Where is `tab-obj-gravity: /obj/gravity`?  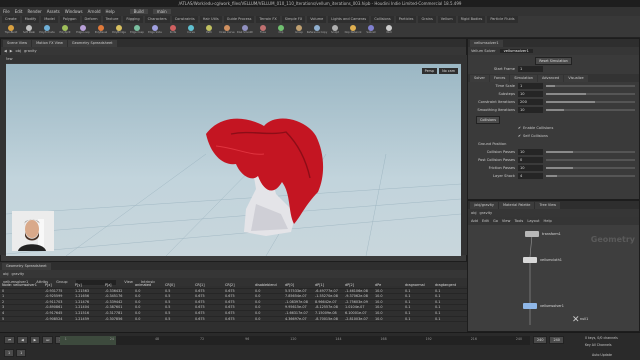
tab-obj-gravity: /obj/gravity is located at coordinates (484, 205).